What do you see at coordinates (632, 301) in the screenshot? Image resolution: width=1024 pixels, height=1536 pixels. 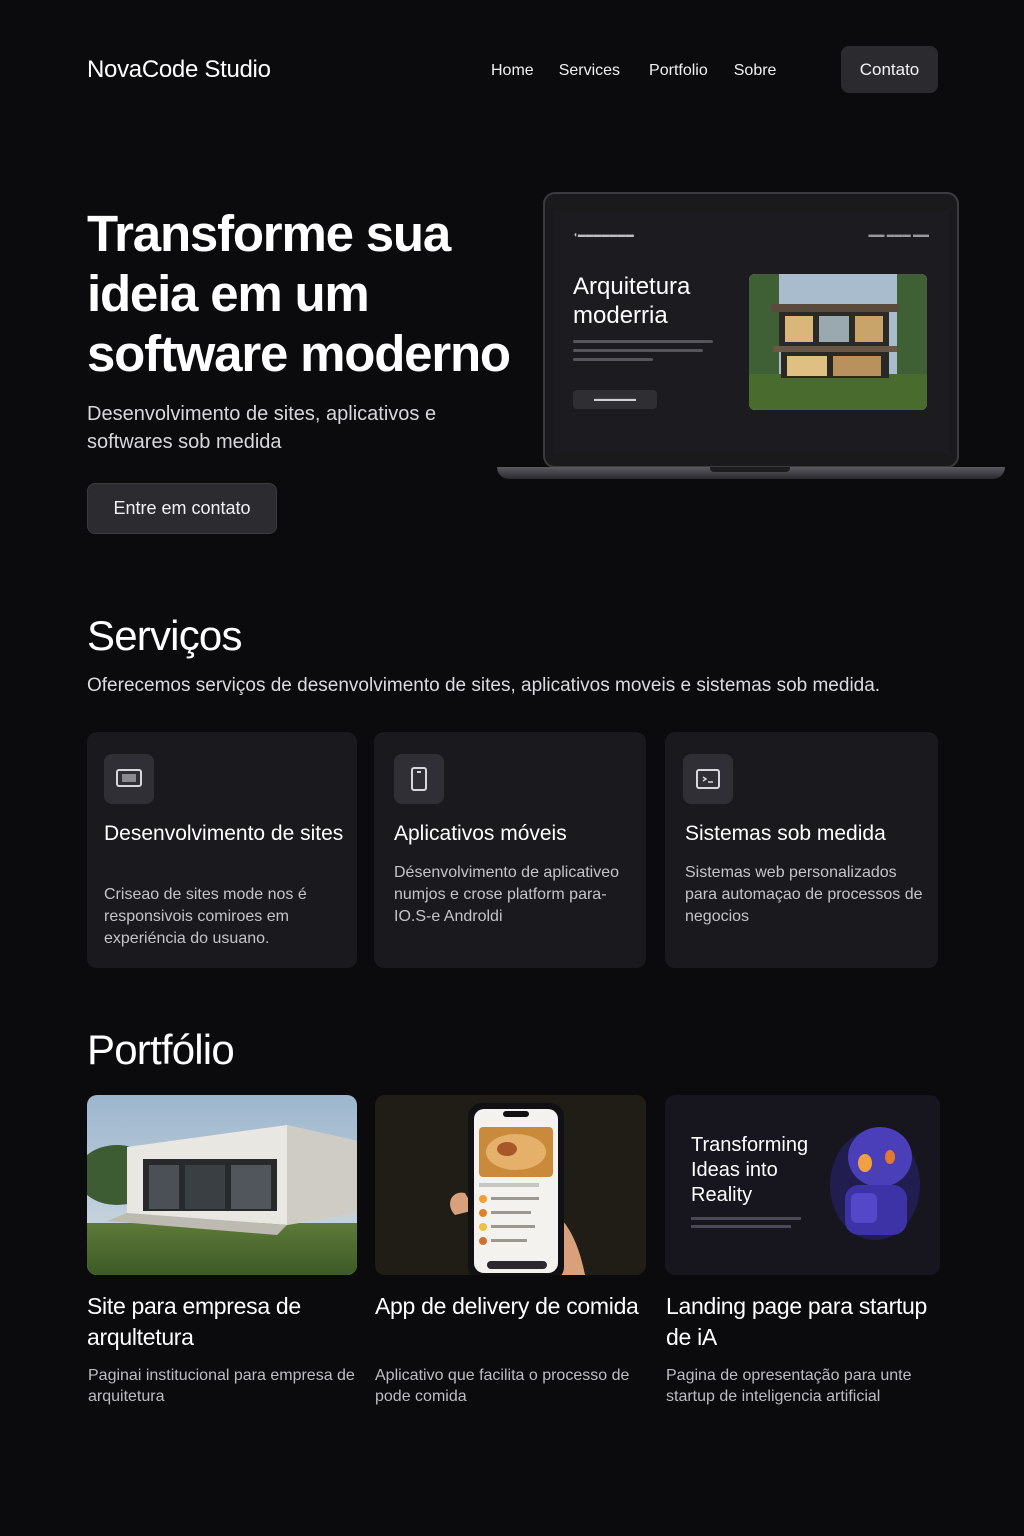 I see `mockup-title: Arquitetura moderria` at bounding box center [632, 301].